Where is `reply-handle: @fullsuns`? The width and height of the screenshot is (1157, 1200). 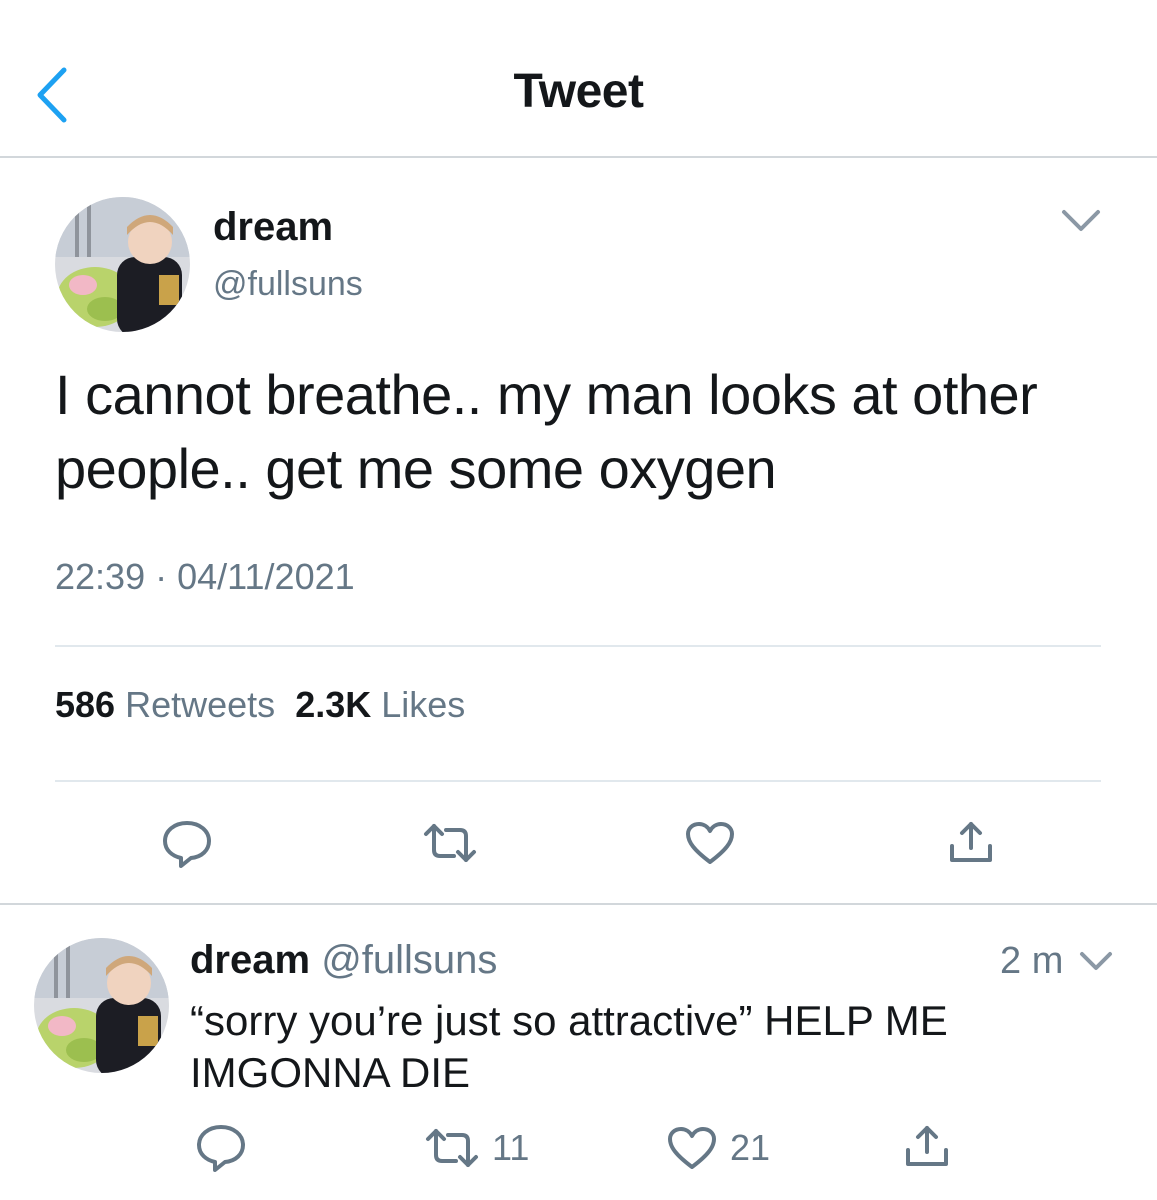
reply-handle: @fullsuns is located at coordinates (409, 960).